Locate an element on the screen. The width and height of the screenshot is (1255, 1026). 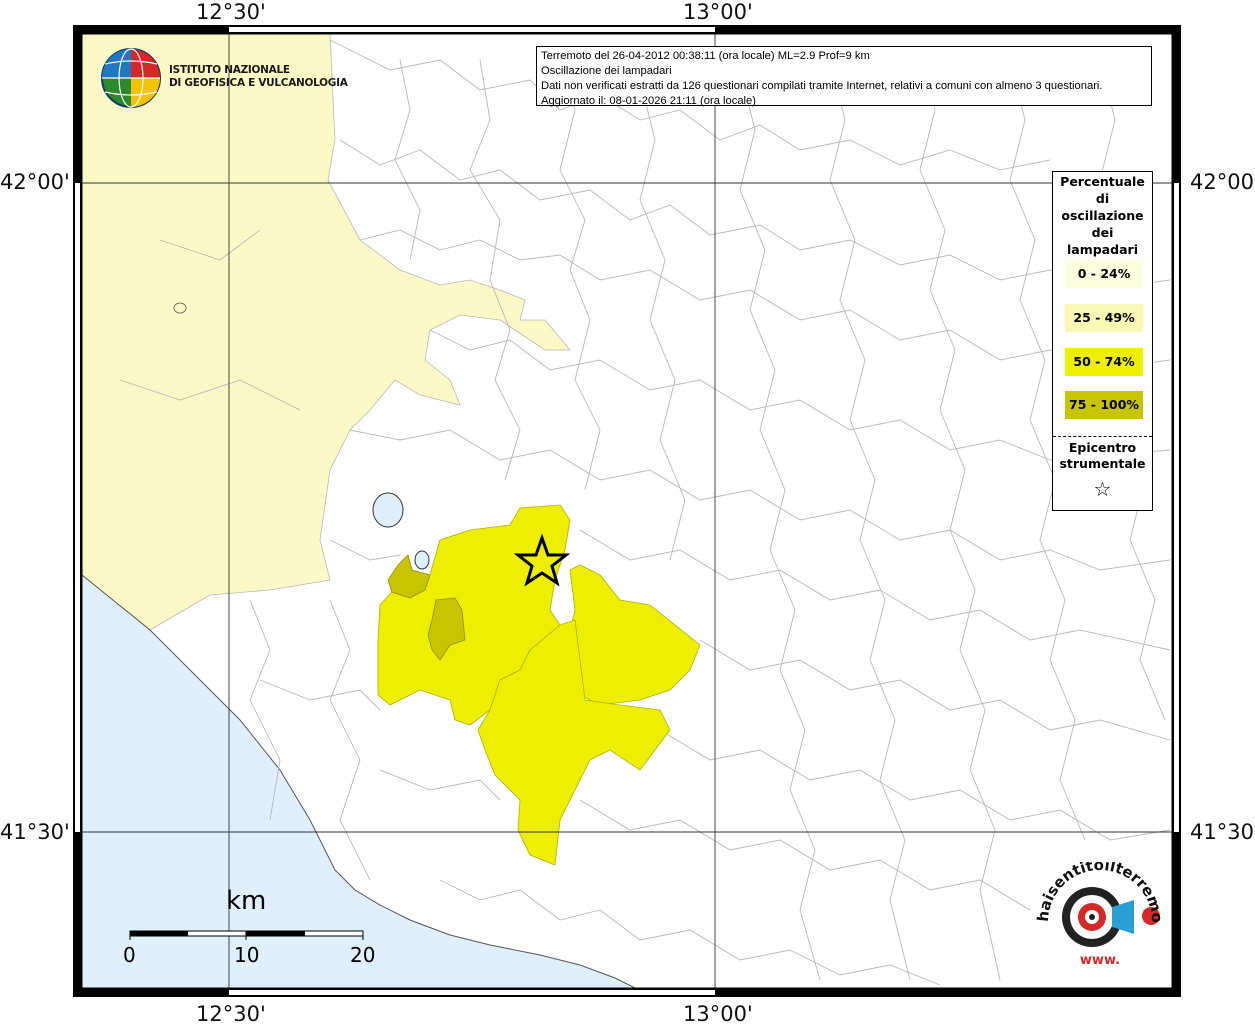
legend-title-line: Percentuale is located at coordinates (1102, 181).